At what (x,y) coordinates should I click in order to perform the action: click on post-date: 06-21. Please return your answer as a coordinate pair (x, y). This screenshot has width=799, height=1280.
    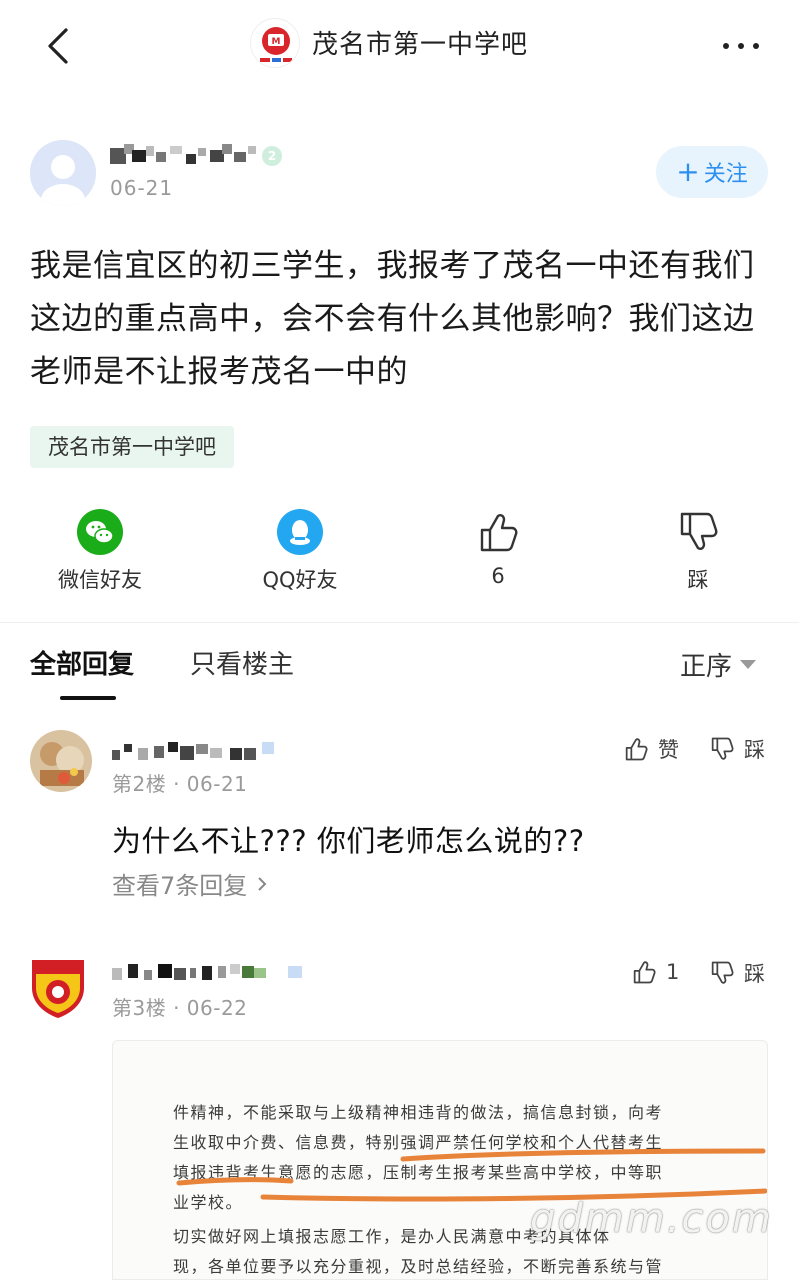
    Looking at the image, I should click on (142, 188).